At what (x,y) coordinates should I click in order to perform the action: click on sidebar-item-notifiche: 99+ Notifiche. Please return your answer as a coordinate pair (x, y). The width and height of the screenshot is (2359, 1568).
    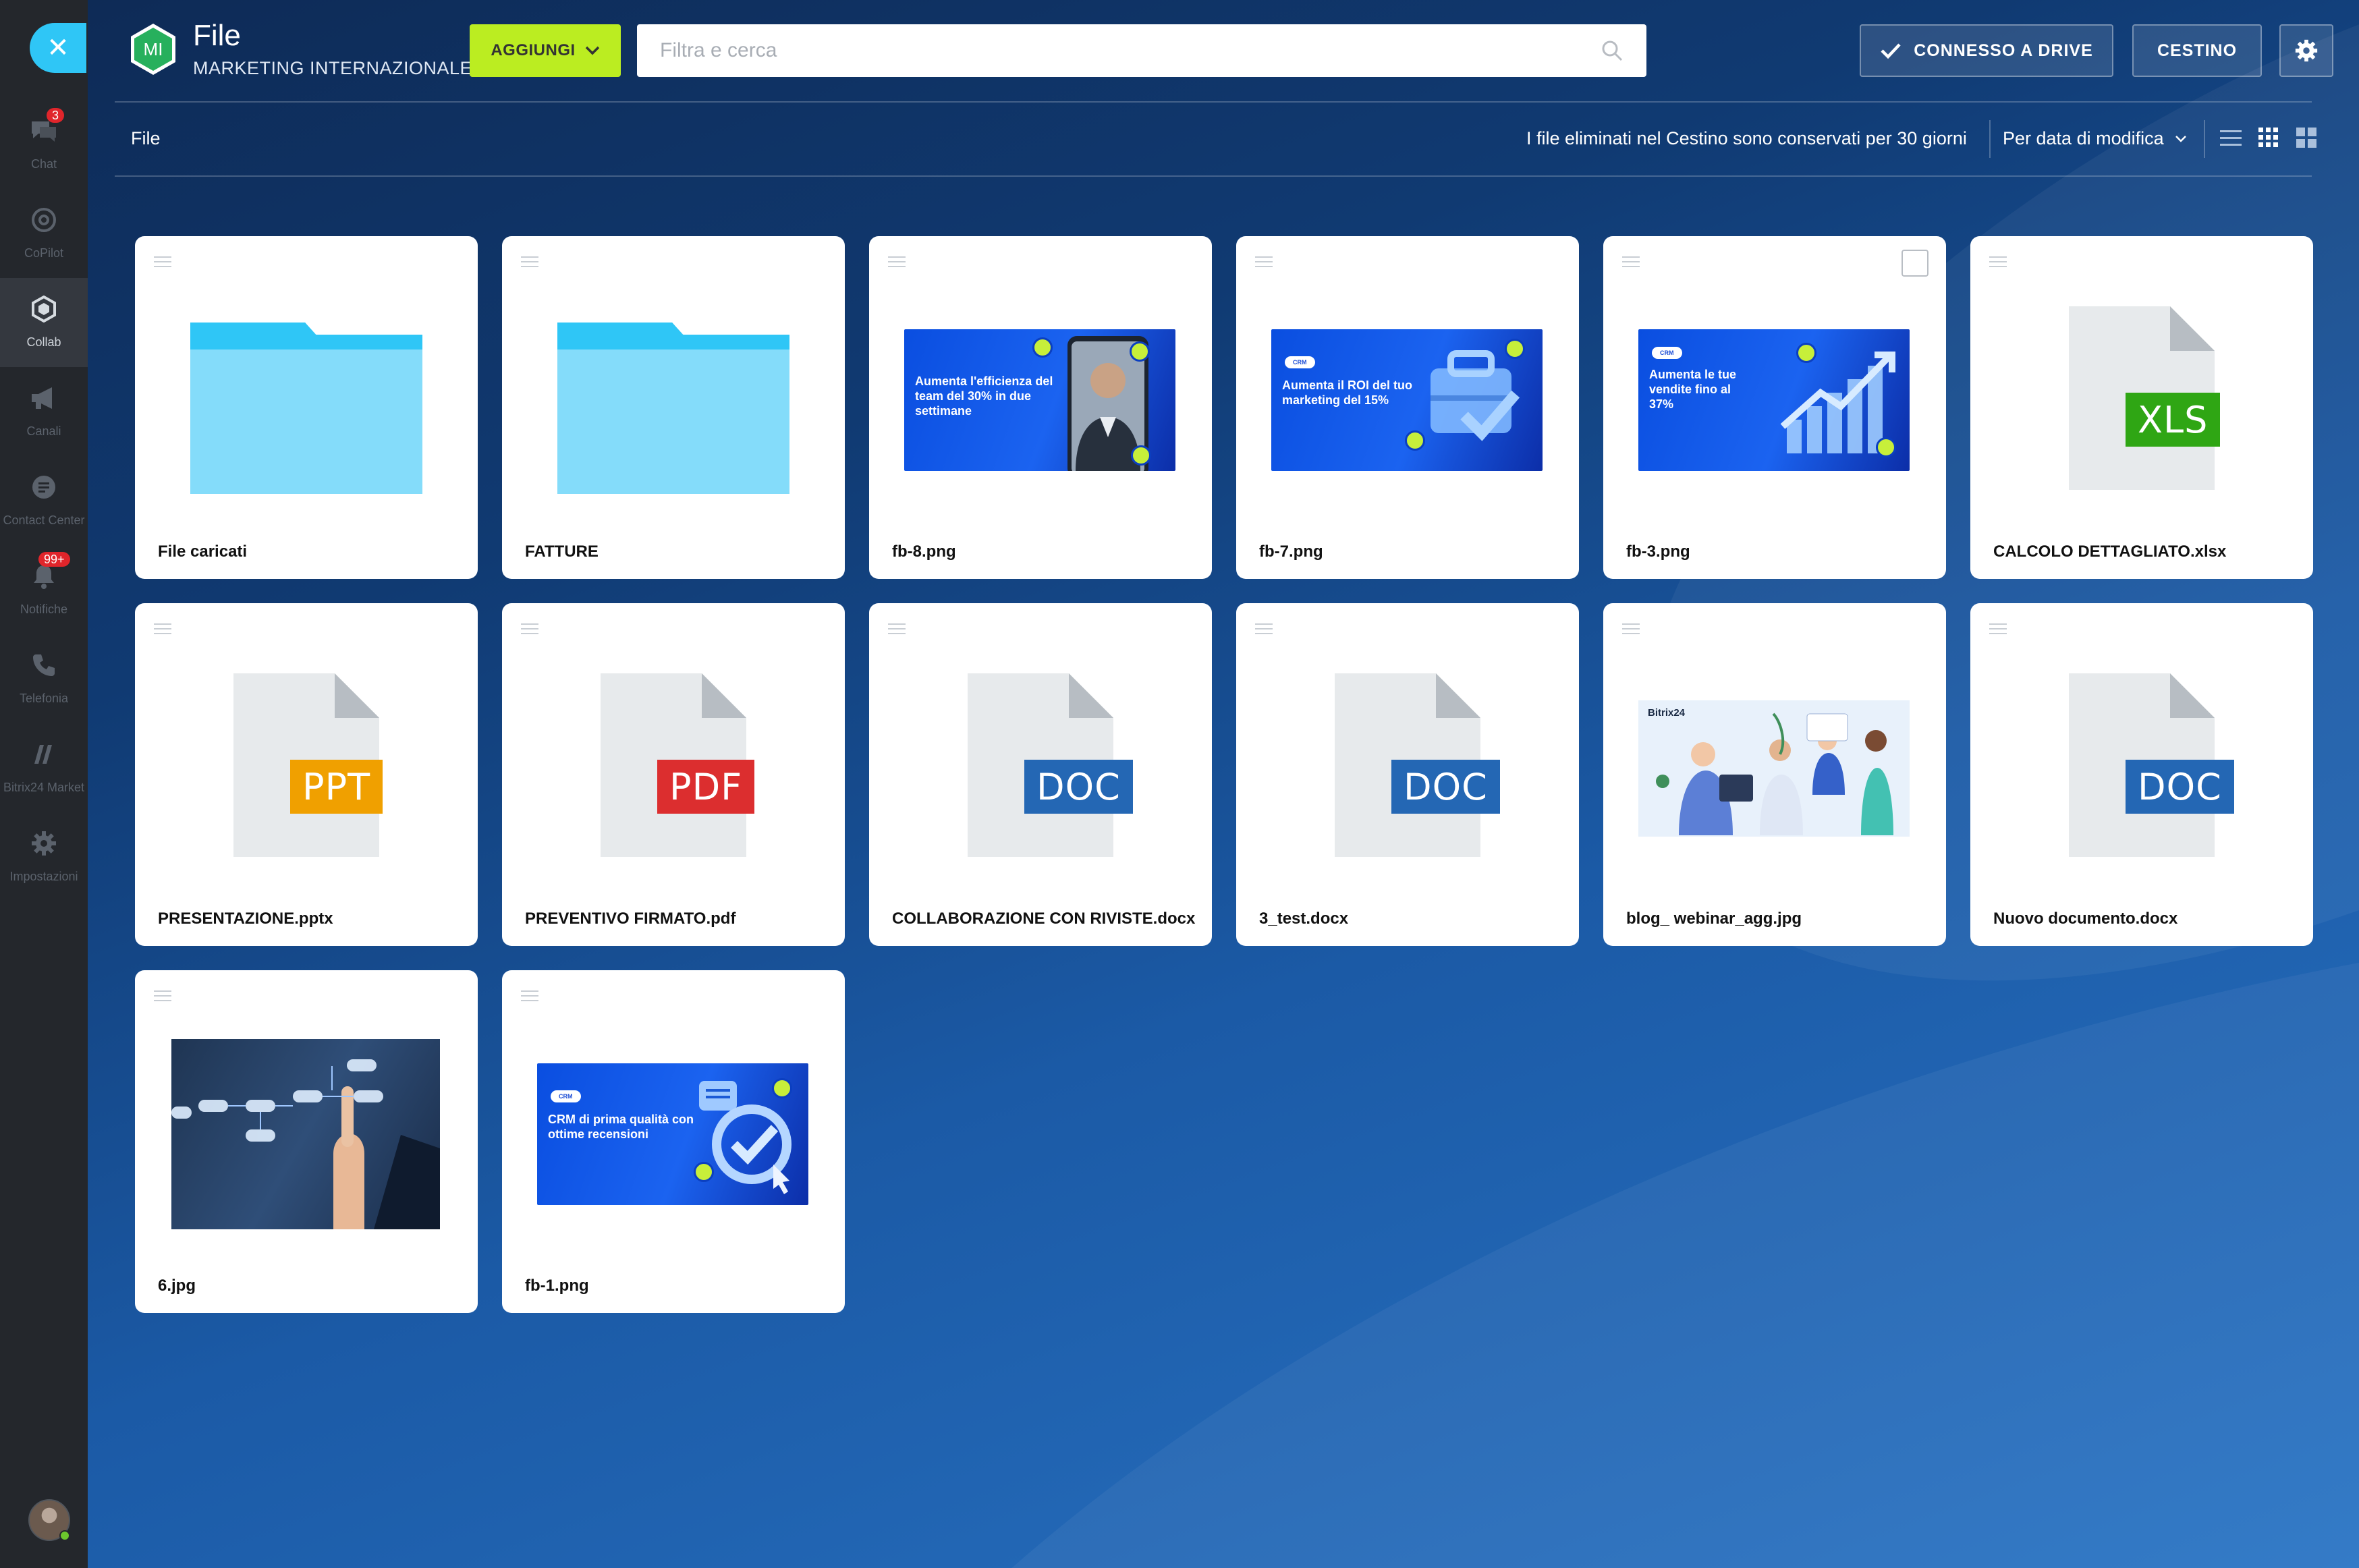
    Looking at the image, I should click on (44, 589).